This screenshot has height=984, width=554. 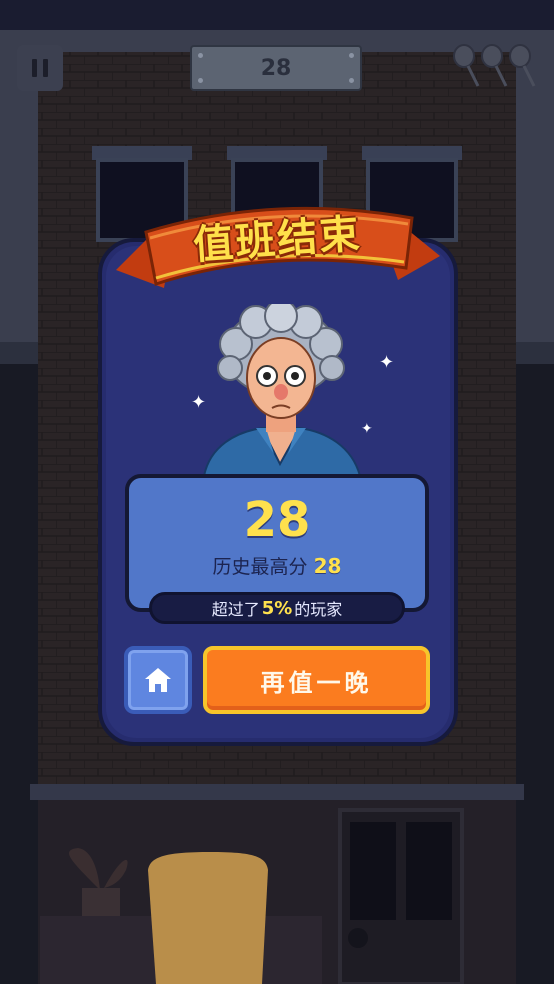 I want to click on home-icon, so click(x=158, y=680).